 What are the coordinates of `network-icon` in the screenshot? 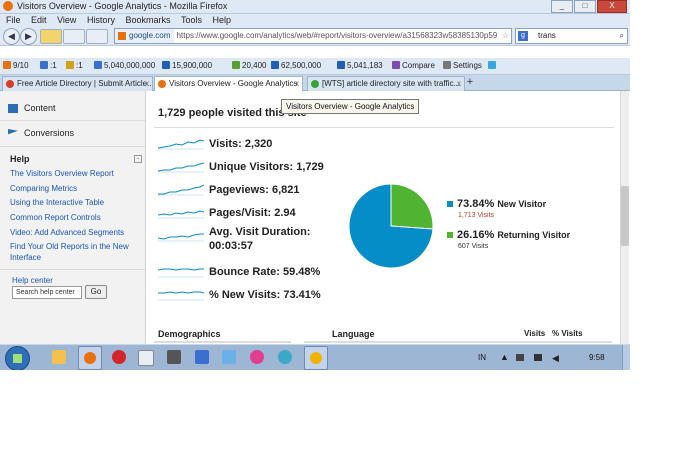 It's located at (538, 357).